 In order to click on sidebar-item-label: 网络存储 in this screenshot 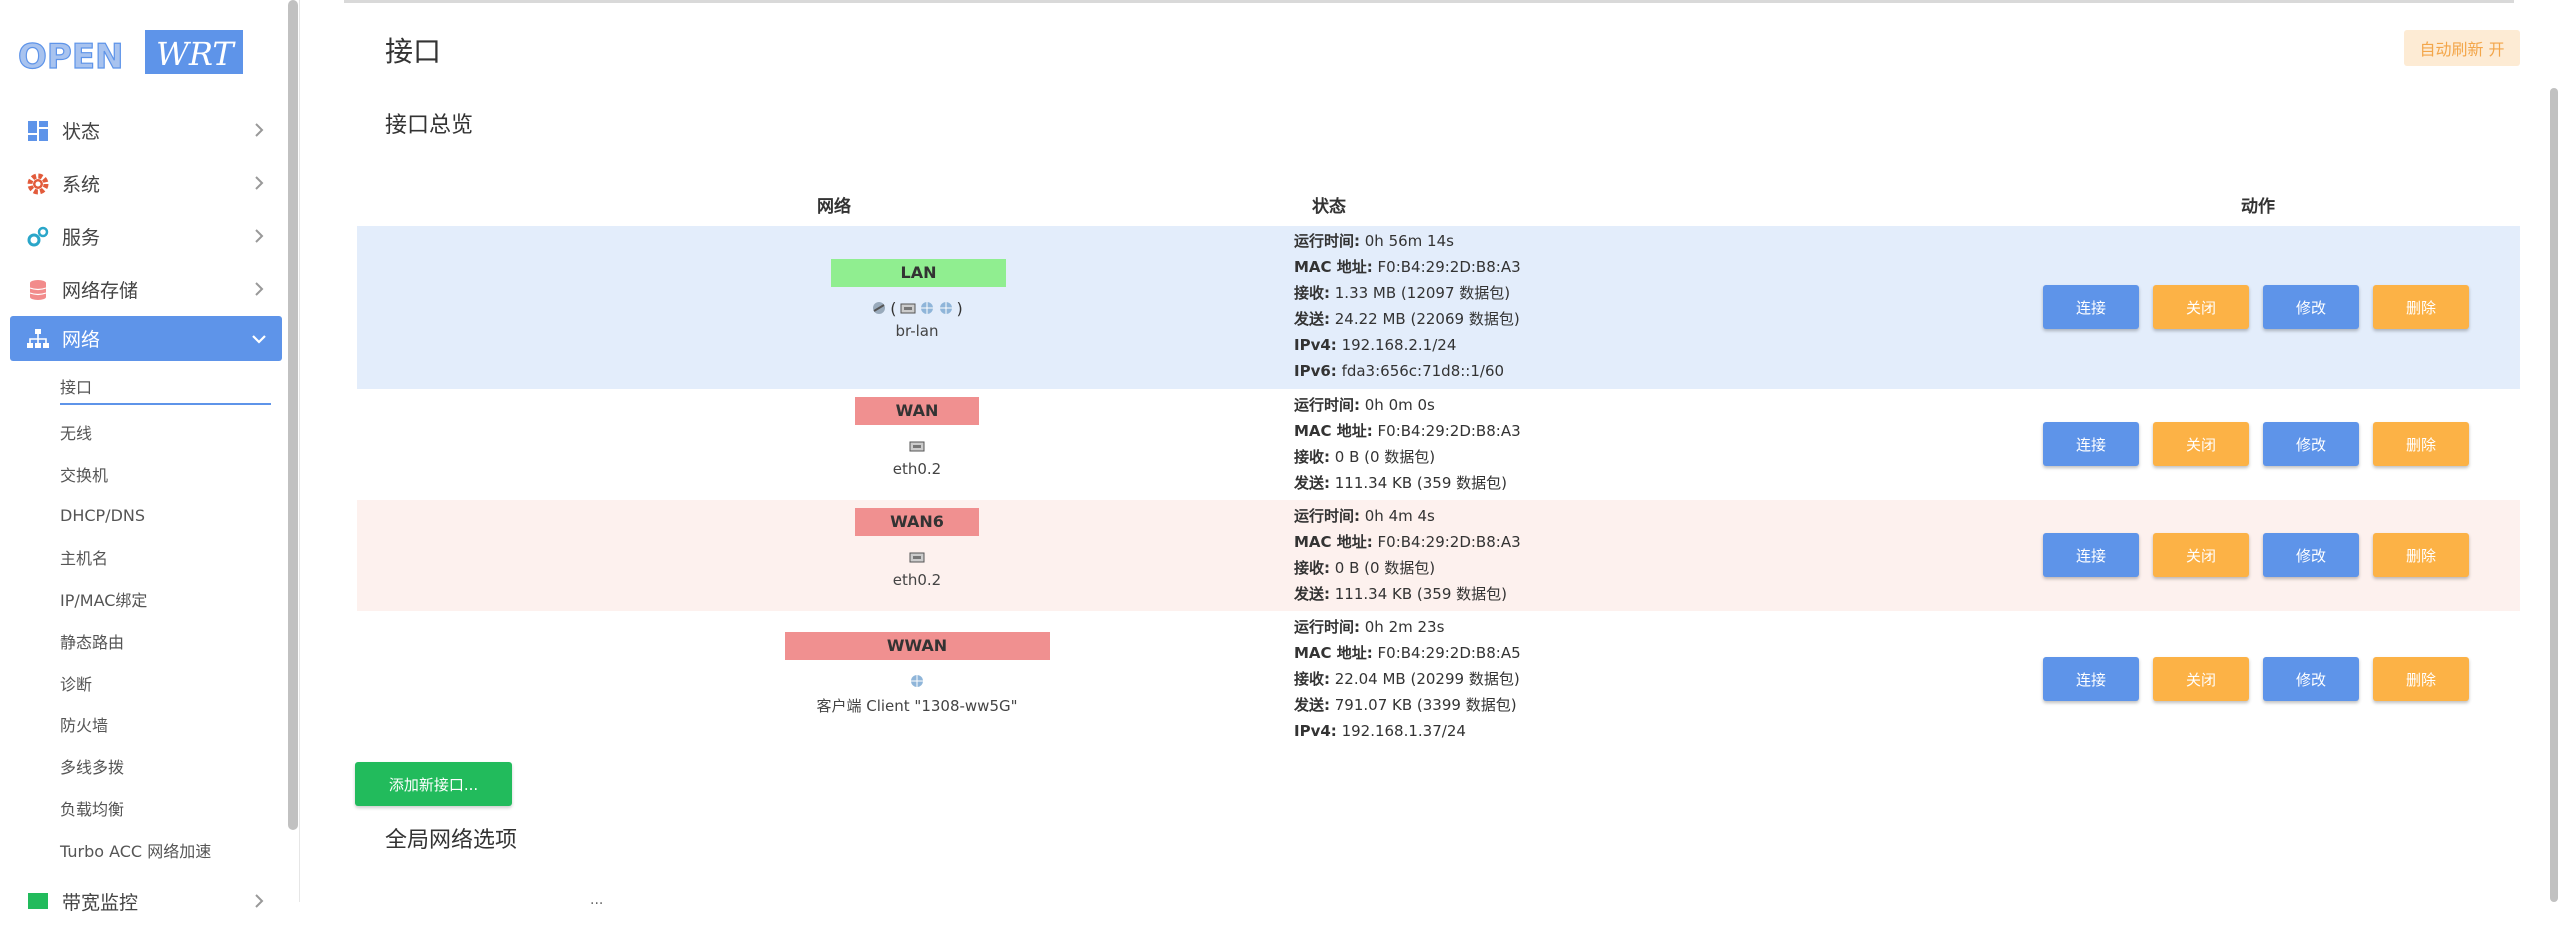, I will do `click(100, 291)`.